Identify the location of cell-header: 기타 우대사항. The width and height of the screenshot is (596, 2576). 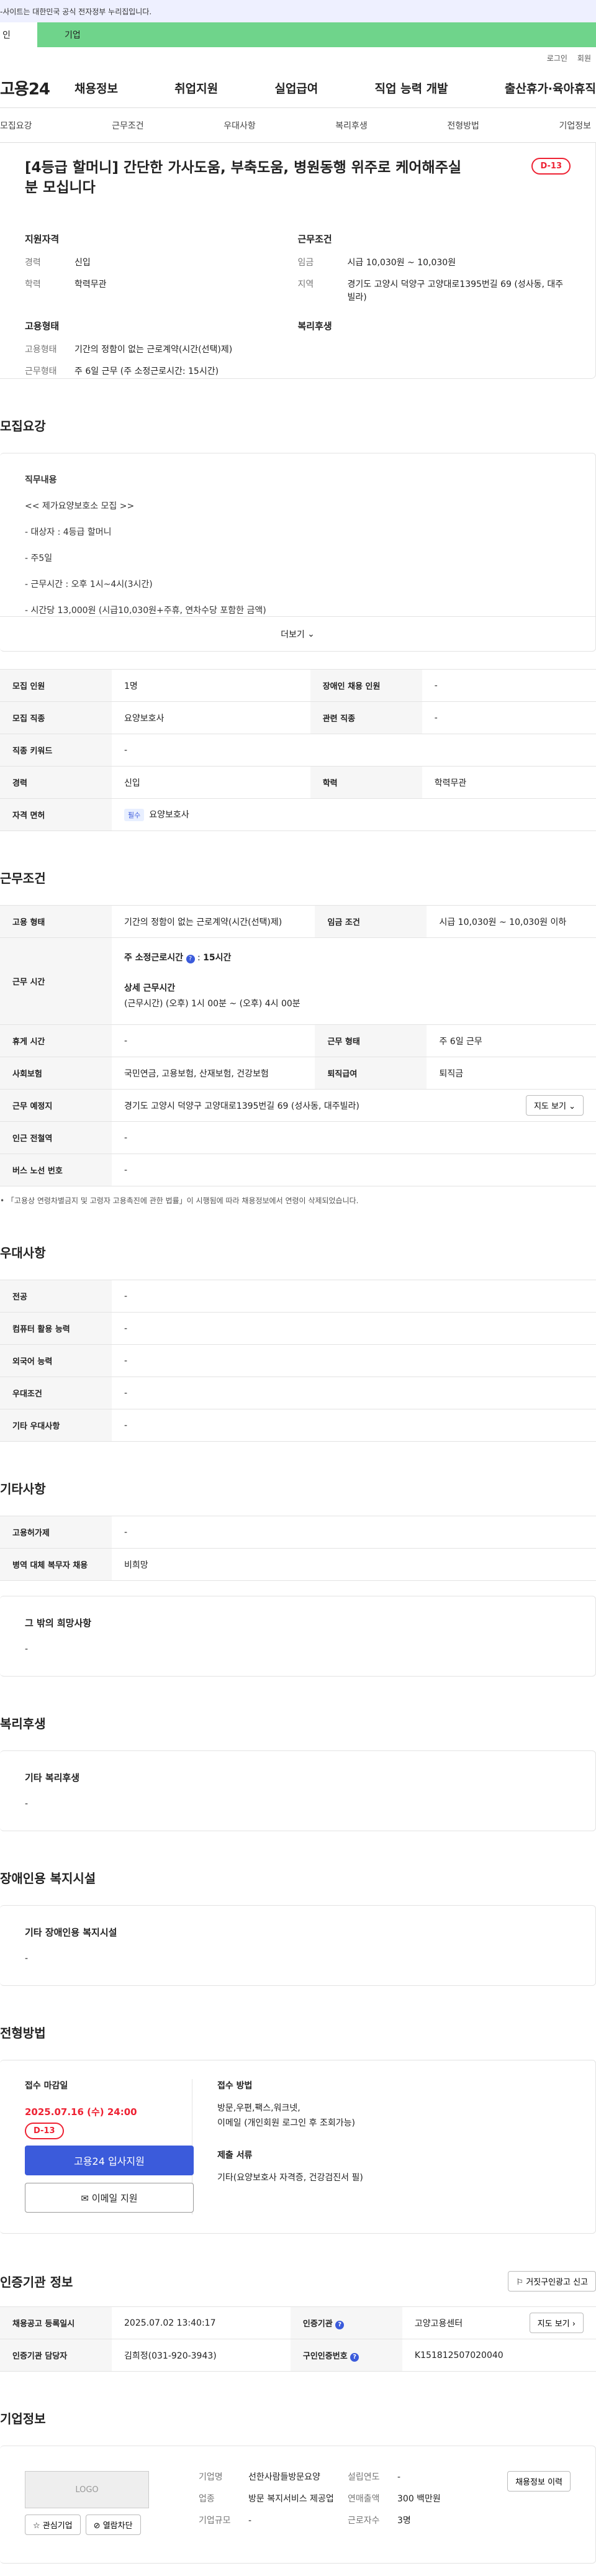
(56, 1425).